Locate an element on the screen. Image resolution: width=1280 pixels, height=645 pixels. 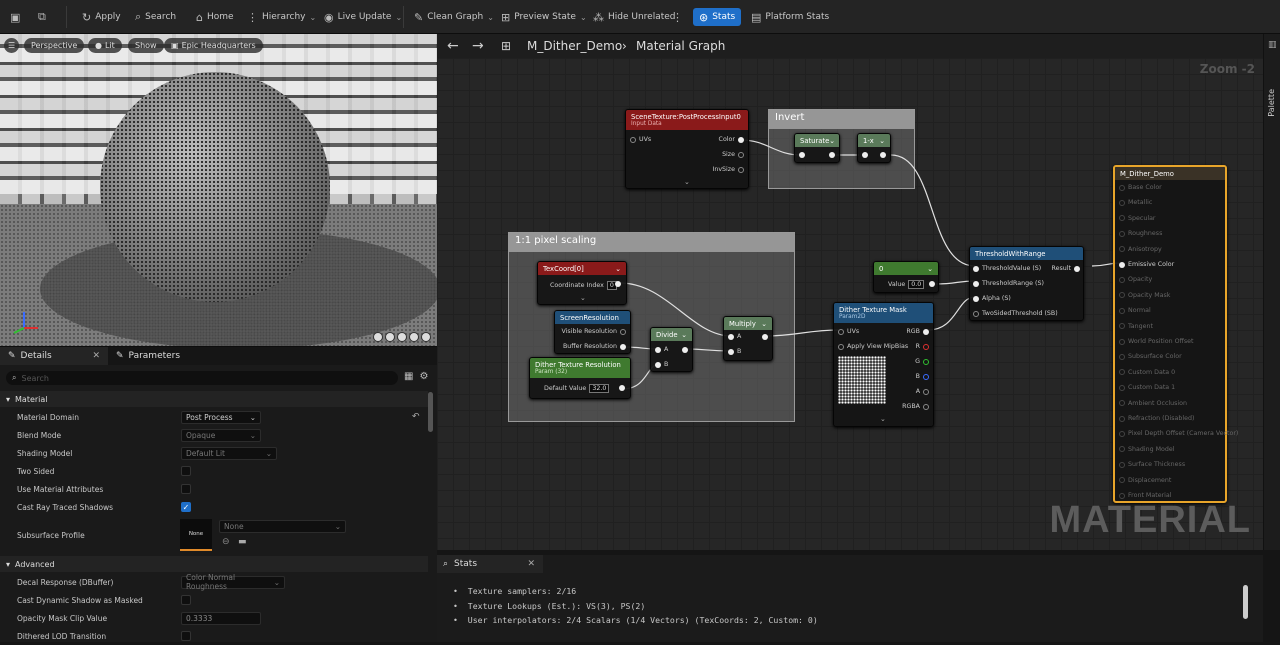
dithered-lod-checkbox is located at coordinates (186, 636).